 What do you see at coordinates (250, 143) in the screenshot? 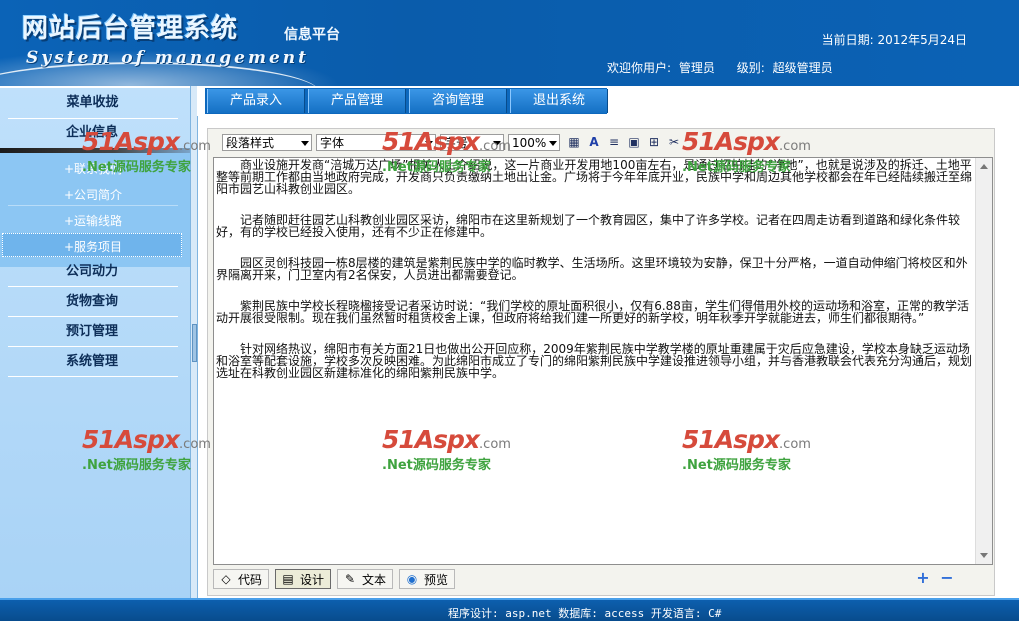
I see `paragraph-style-value: 段落样式` at bounding box center [250, 143].